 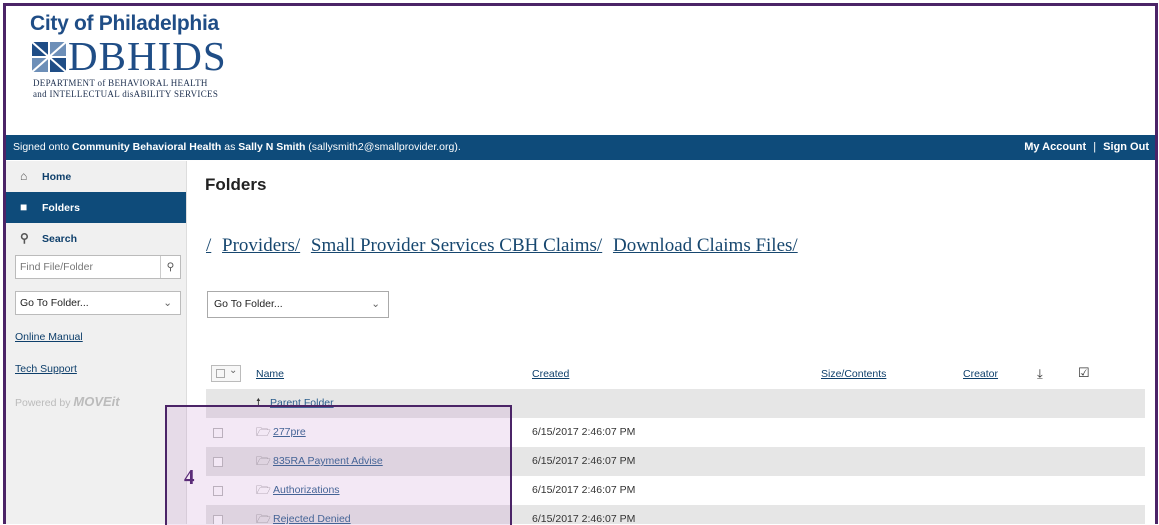 What do you see at coordinates (24, 176) in the screenshot?
I see `home-icon: ⌂` at bounding box center [24, 176].